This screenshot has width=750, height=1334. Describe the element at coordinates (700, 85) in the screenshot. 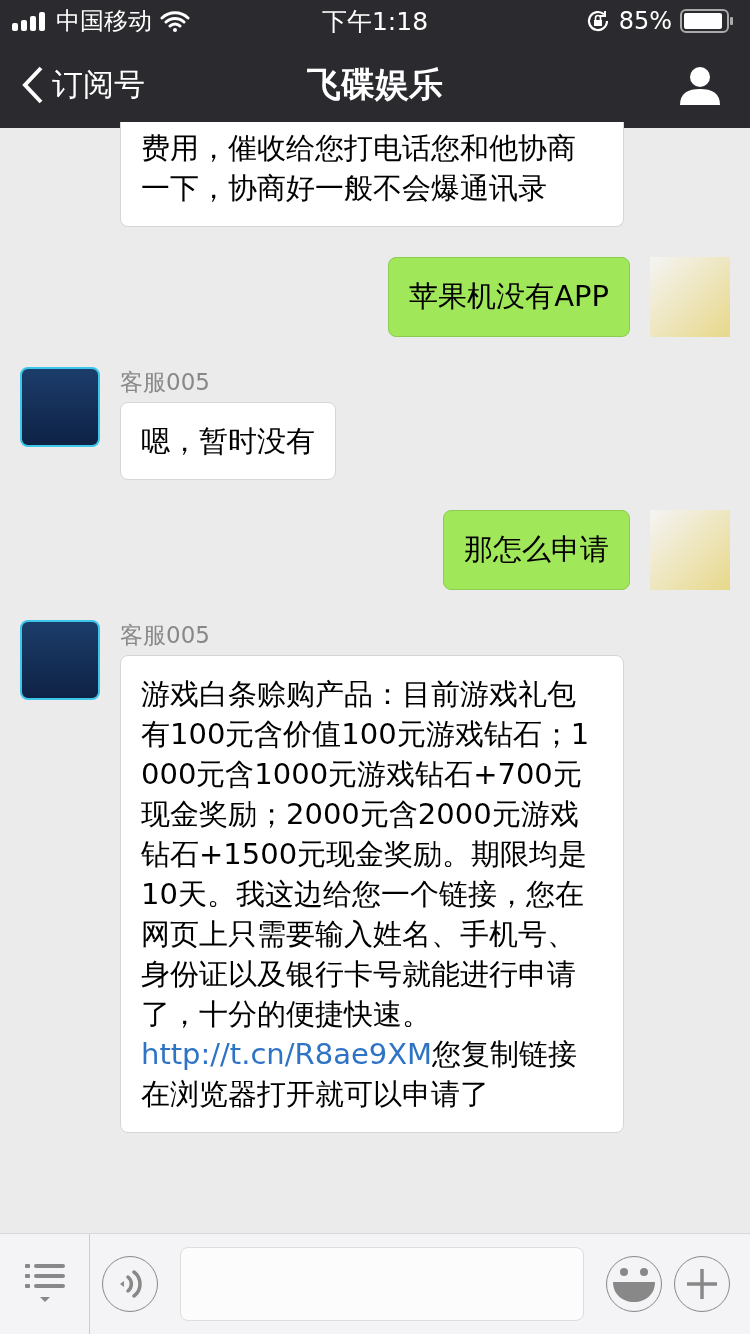

I see `profile-icon` at that location.